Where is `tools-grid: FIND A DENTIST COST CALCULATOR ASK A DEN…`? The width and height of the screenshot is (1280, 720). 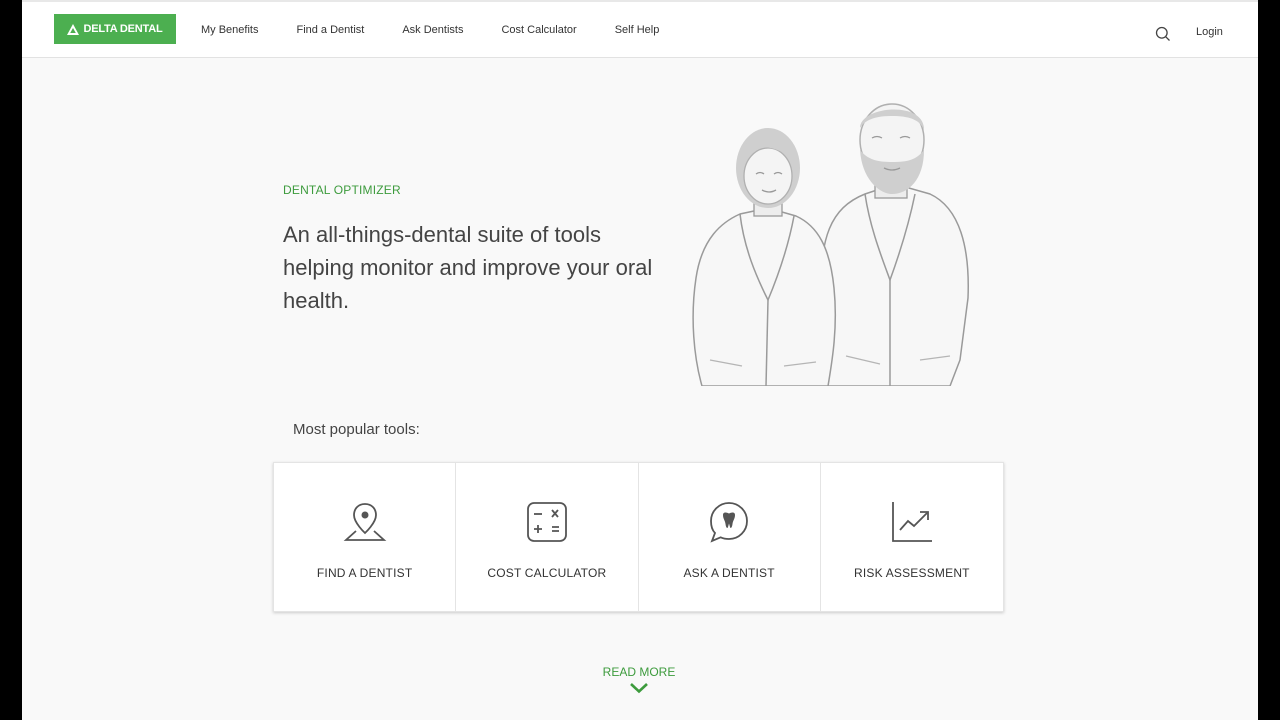 tools-grid: FIND A DENTIST COST CALCULATOR ASK A DEN… is located at coordinates (638, 537).